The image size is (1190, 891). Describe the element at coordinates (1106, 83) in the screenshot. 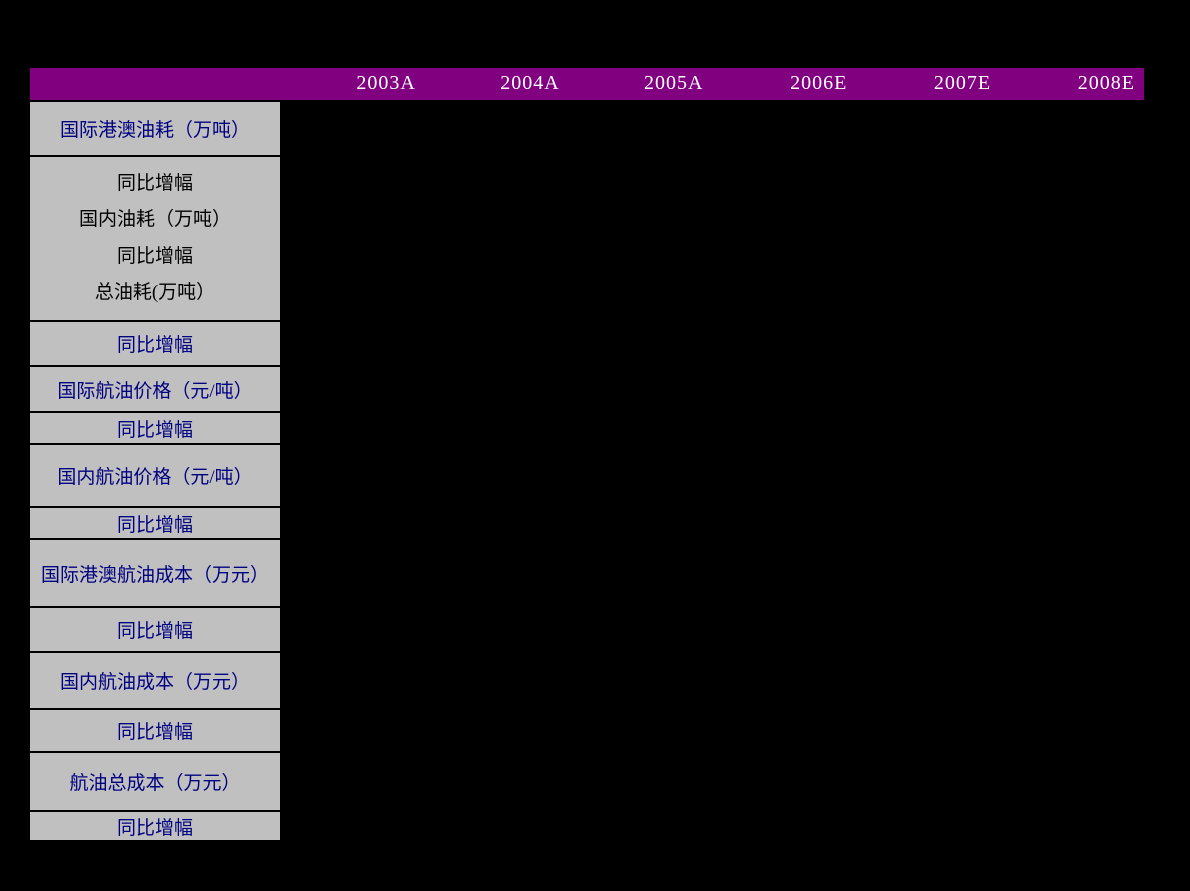

I see `column-header-2008e: 2008E` at that location.